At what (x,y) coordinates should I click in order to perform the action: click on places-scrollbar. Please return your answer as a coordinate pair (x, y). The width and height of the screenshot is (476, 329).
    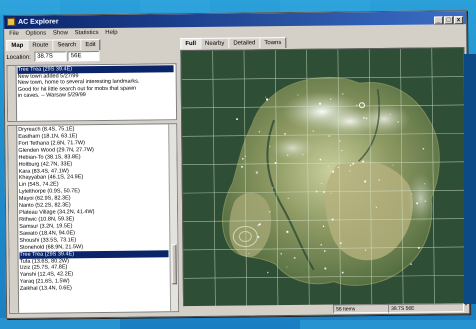
    Looking at the image, I should click on (173, 218).